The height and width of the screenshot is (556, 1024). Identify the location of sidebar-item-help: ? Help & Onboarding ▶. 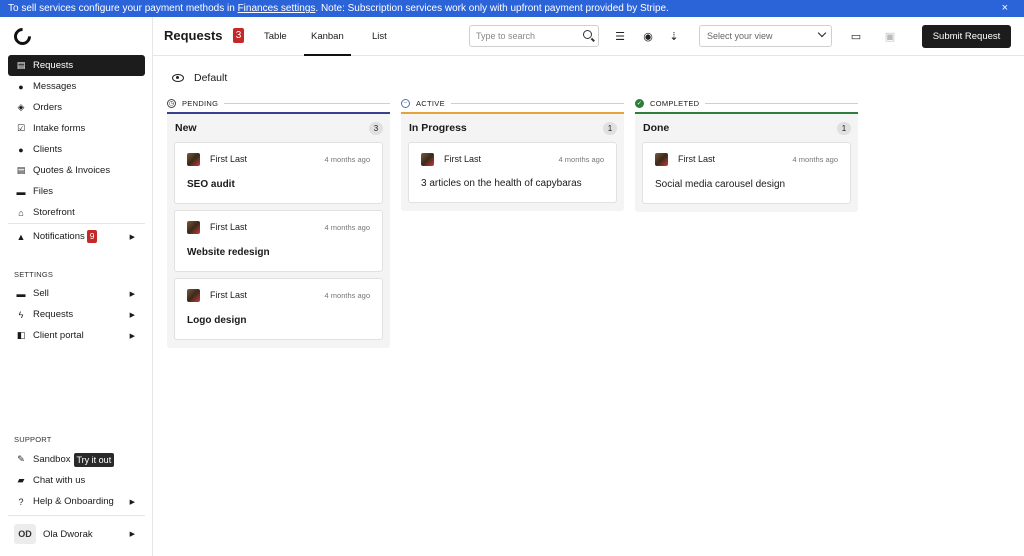
(76, 501).